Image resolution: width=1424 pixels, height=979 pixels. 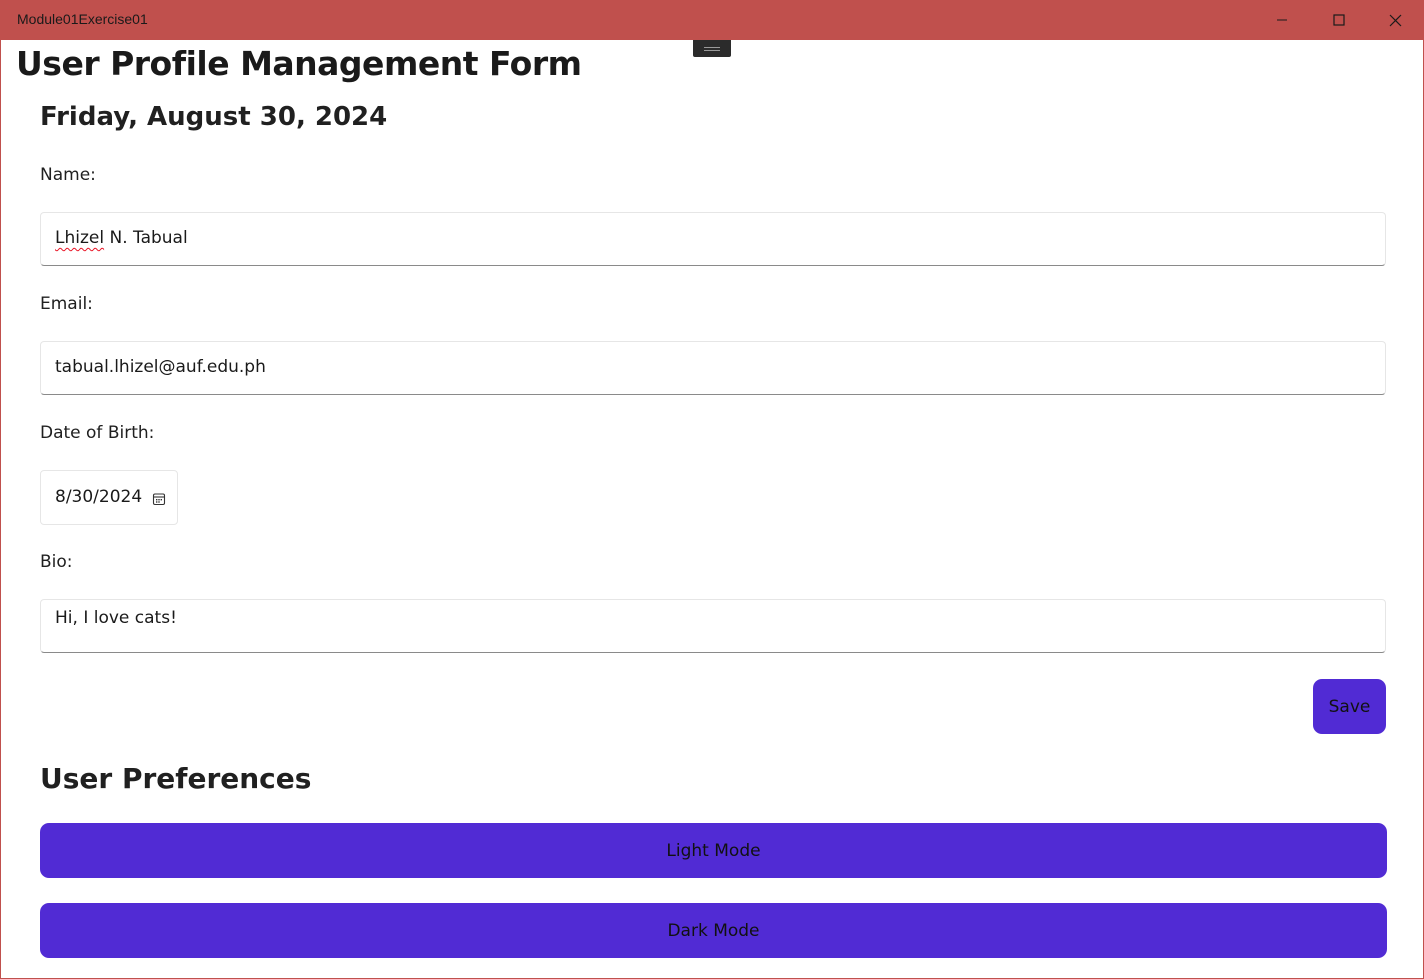 I want to click on dark-mode-button: Dark Mode, so click(x=713, y=930).